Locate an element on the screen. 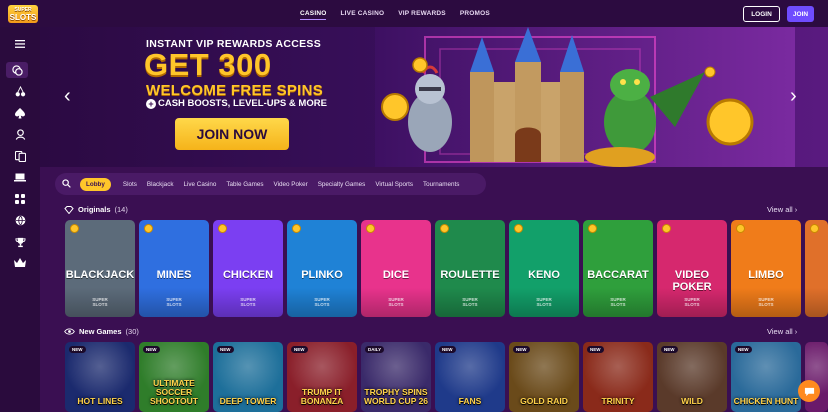 The height and width of the screenshot is (412, 828). filter-video-poker: Video Poker is located at coordinates (291, 184).